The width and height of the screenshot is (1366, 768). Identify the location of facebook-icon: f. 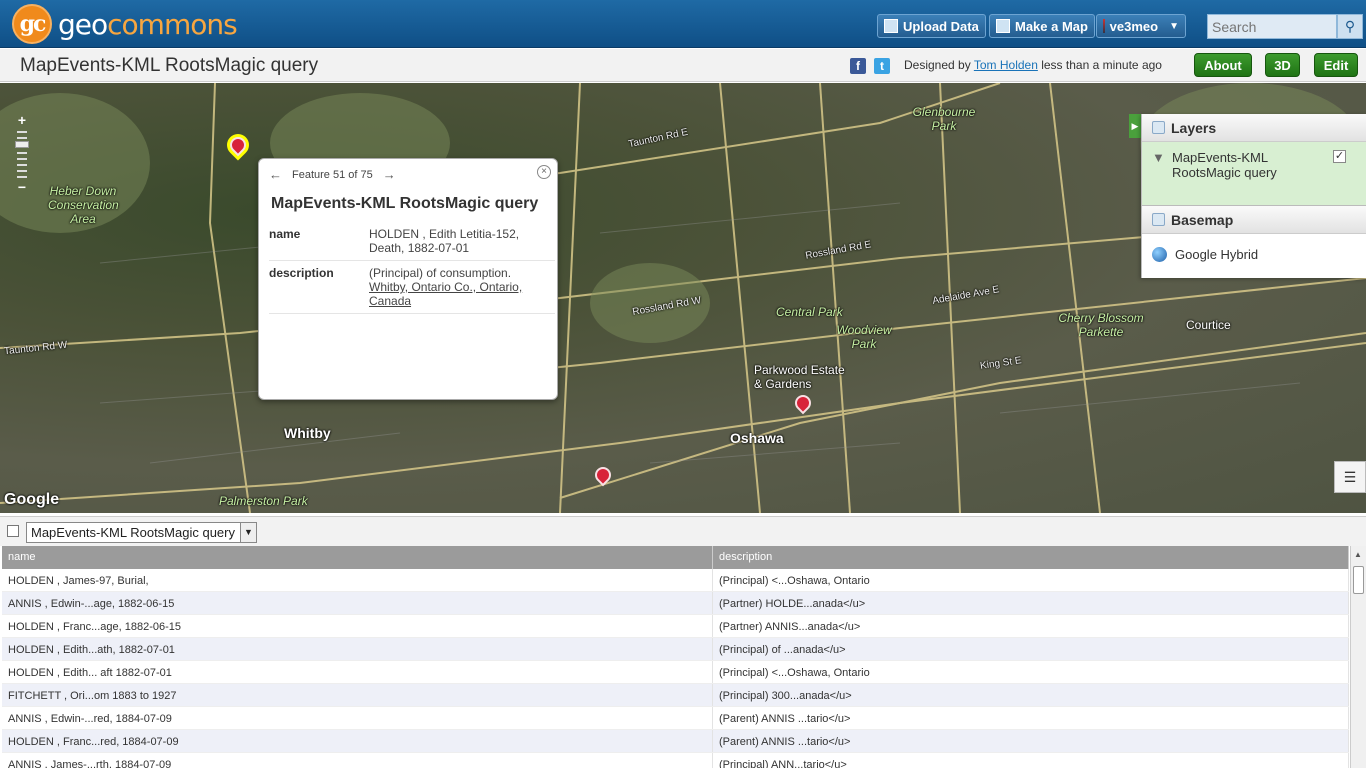
(858, 66).